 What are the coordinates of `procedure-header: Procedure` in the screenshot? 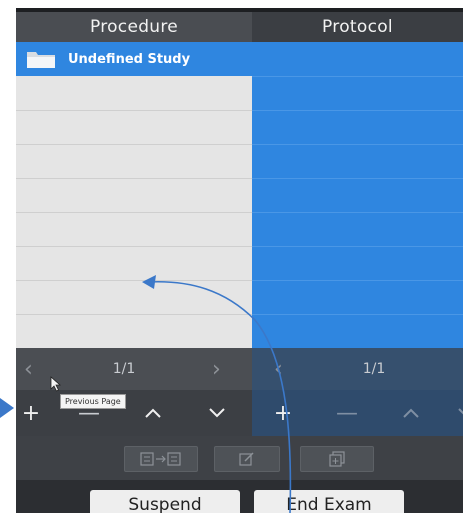 It's located at (134, 27).